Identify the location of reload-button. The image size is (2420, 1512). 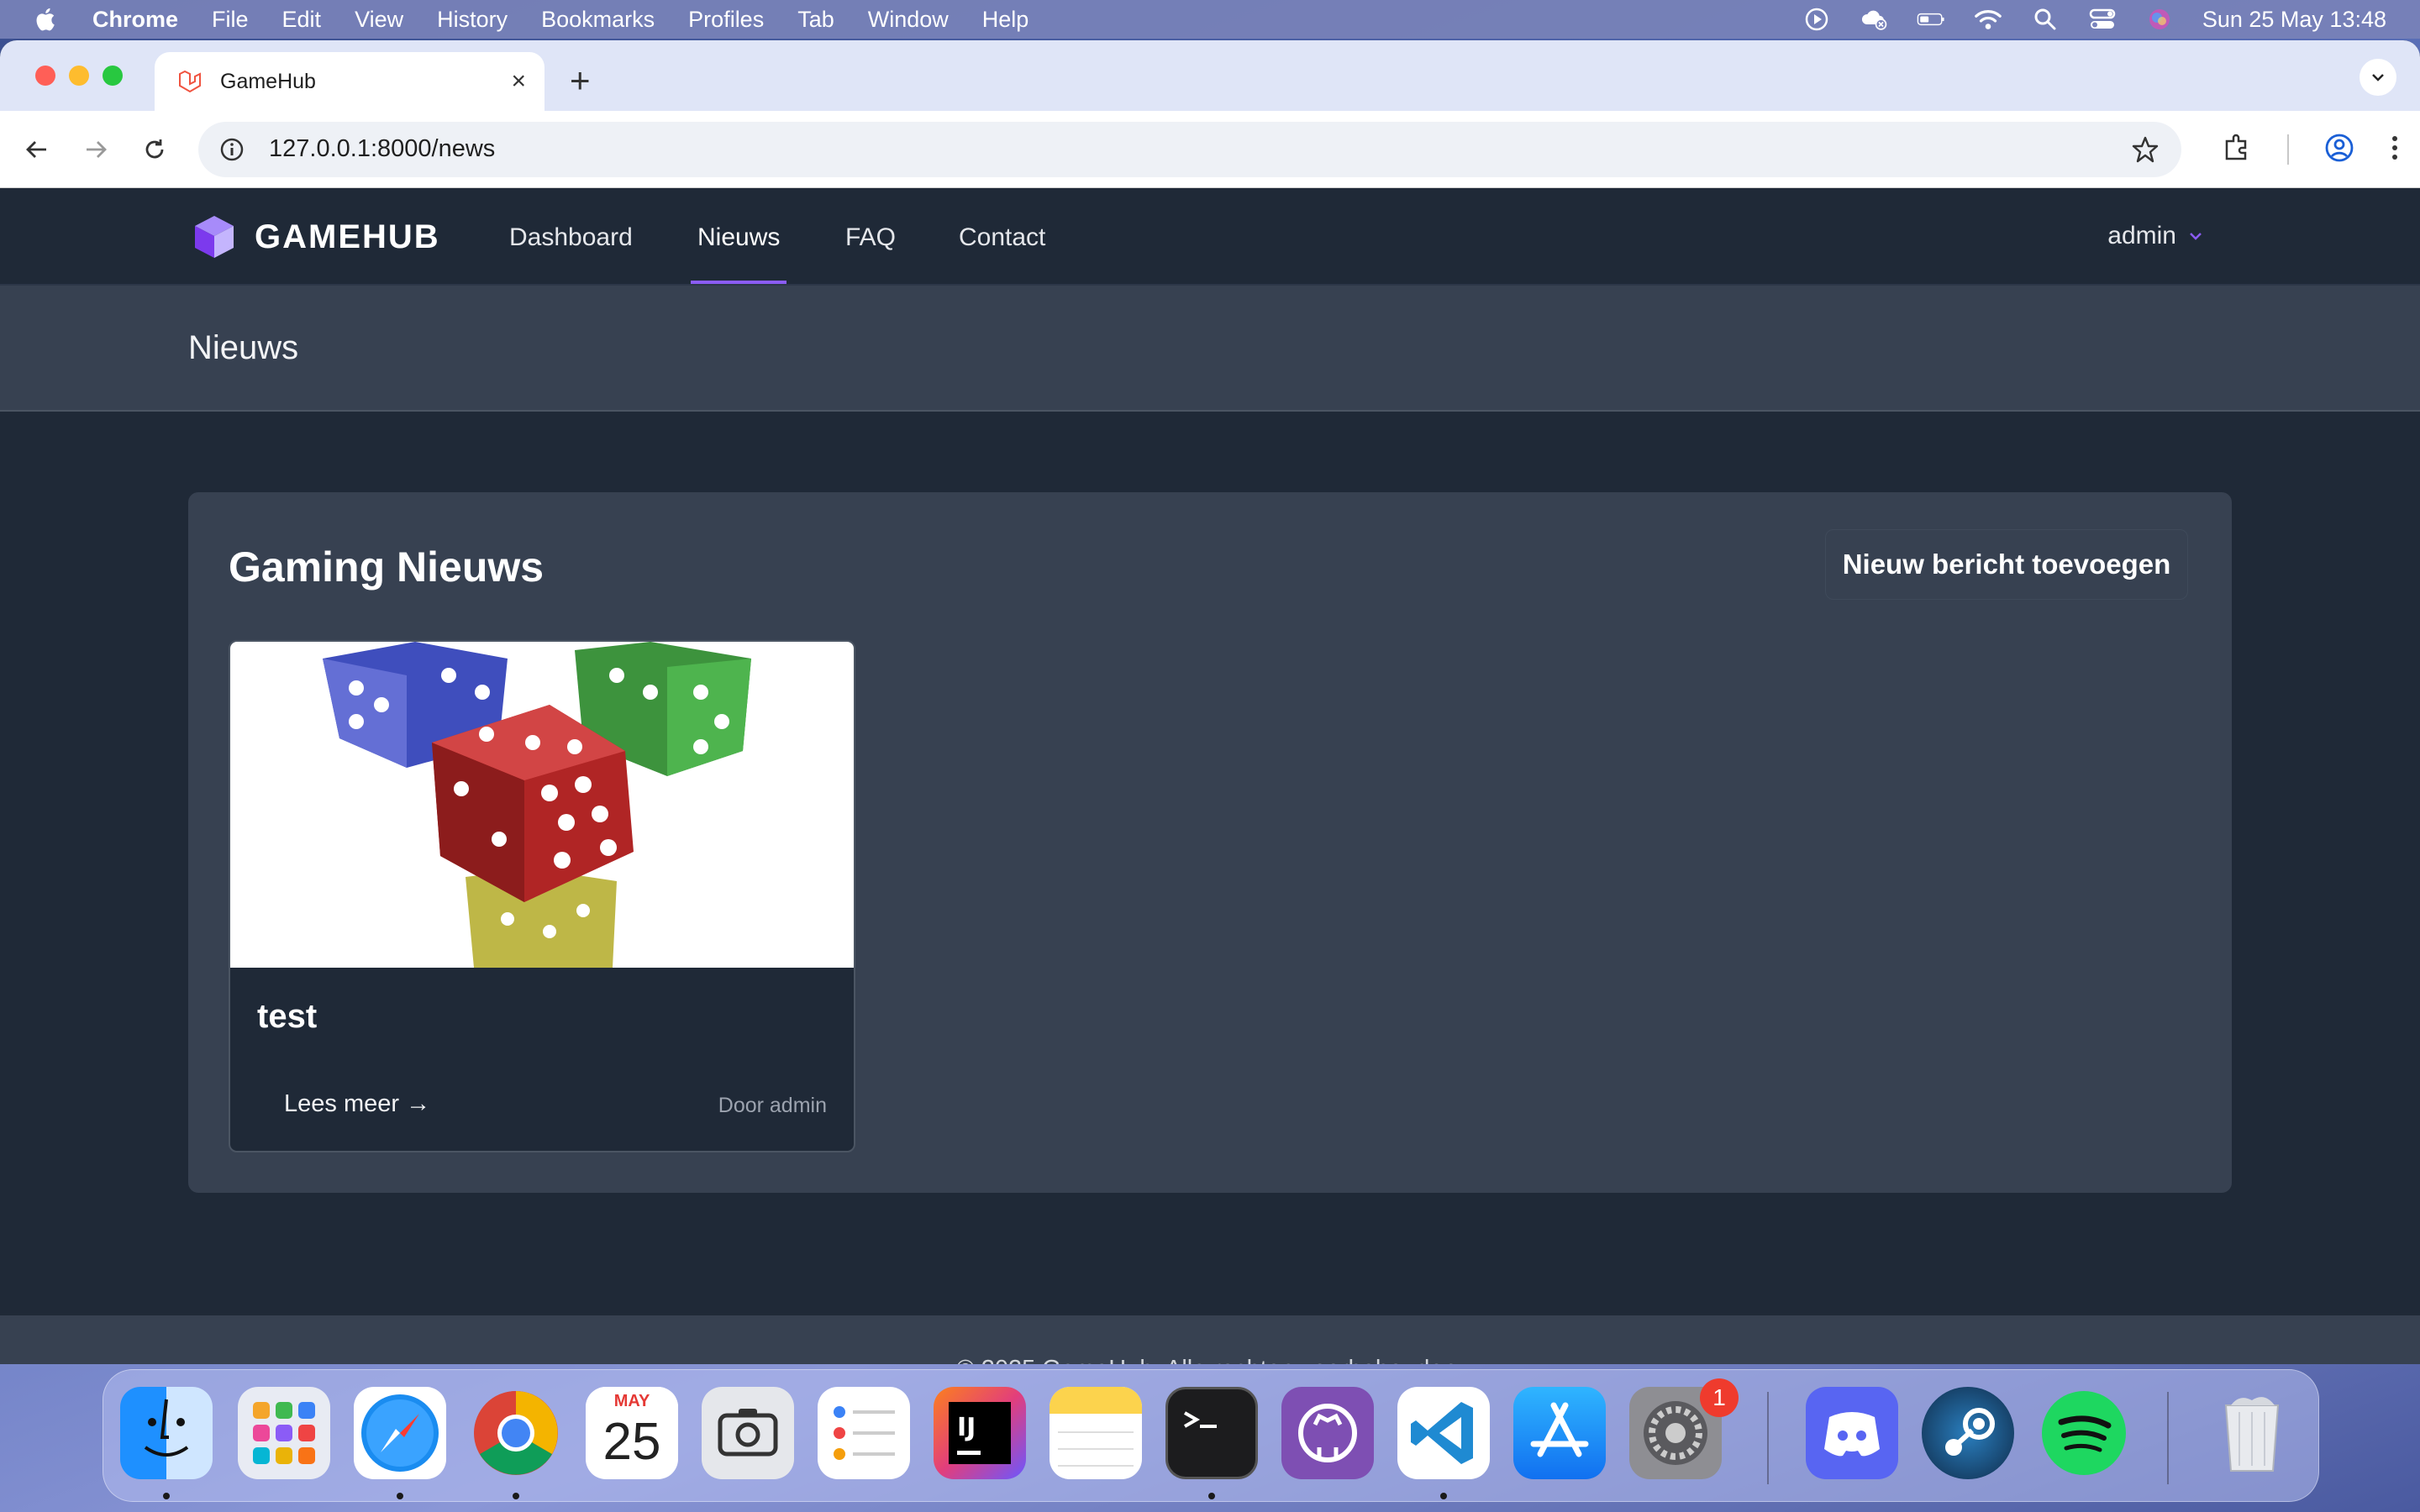
(154, 149).